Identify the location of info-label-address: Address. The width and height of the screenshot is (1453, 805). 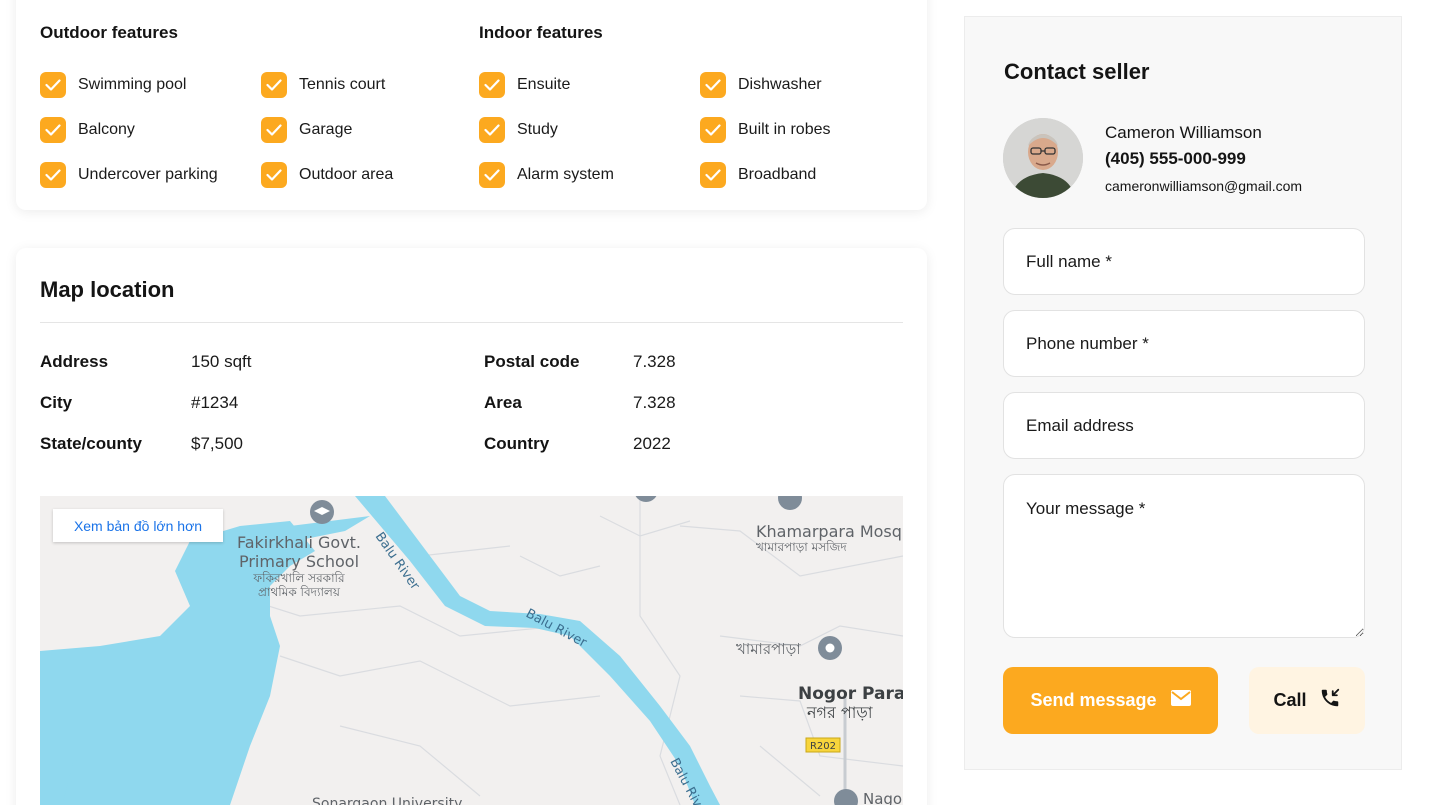
(74, 361).